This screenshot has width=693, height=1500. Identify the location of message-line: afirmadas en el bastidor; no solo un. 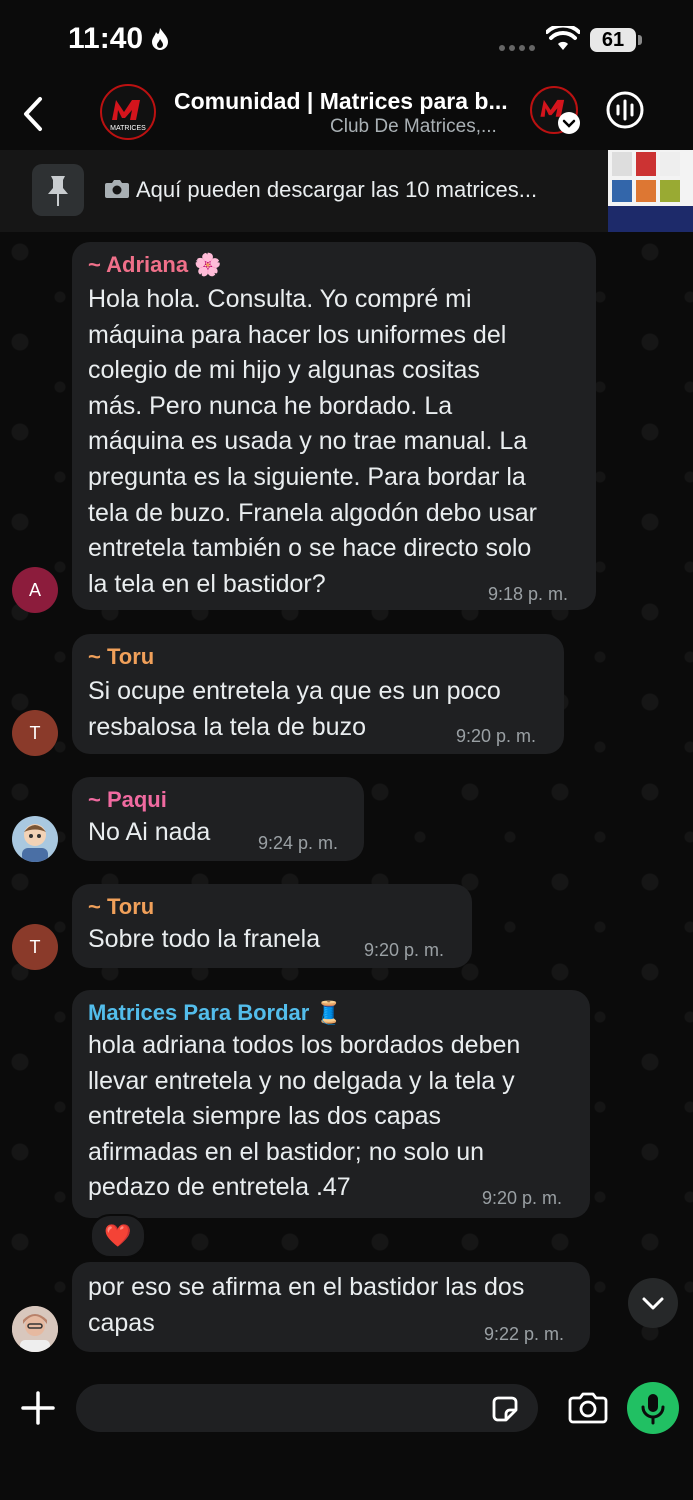
(286, 1151).